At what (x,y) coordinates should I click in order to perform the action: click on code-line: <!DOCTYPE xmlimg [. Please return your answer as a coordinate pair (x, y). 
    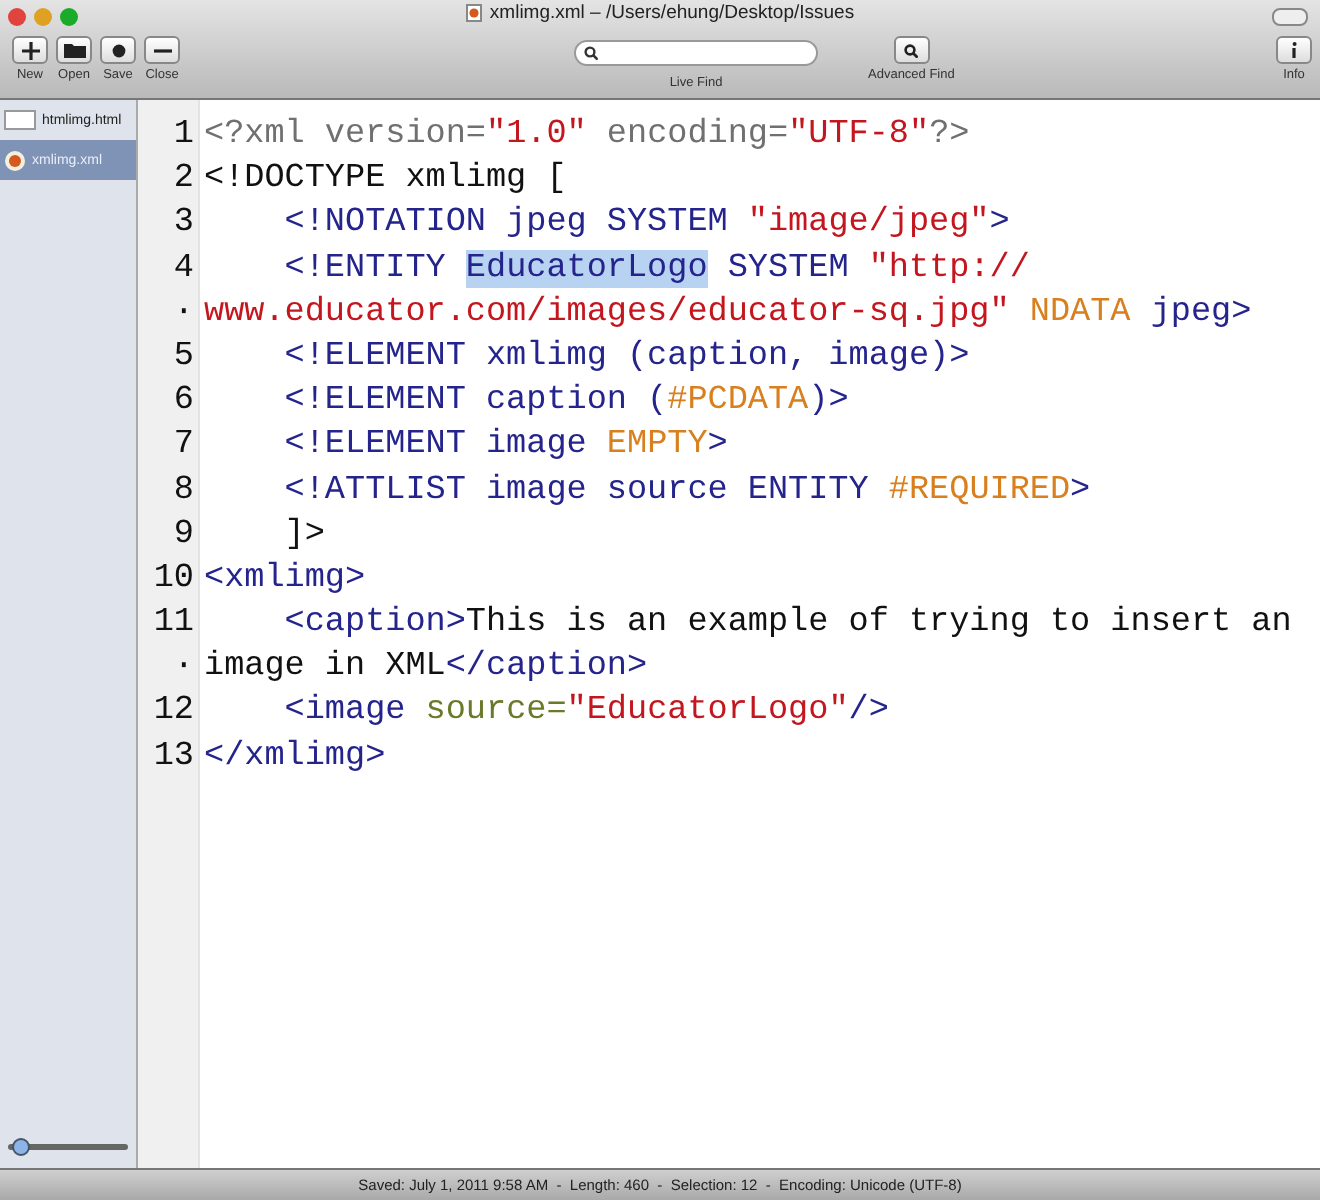
    Looking at the image, I should click on (386, 180).